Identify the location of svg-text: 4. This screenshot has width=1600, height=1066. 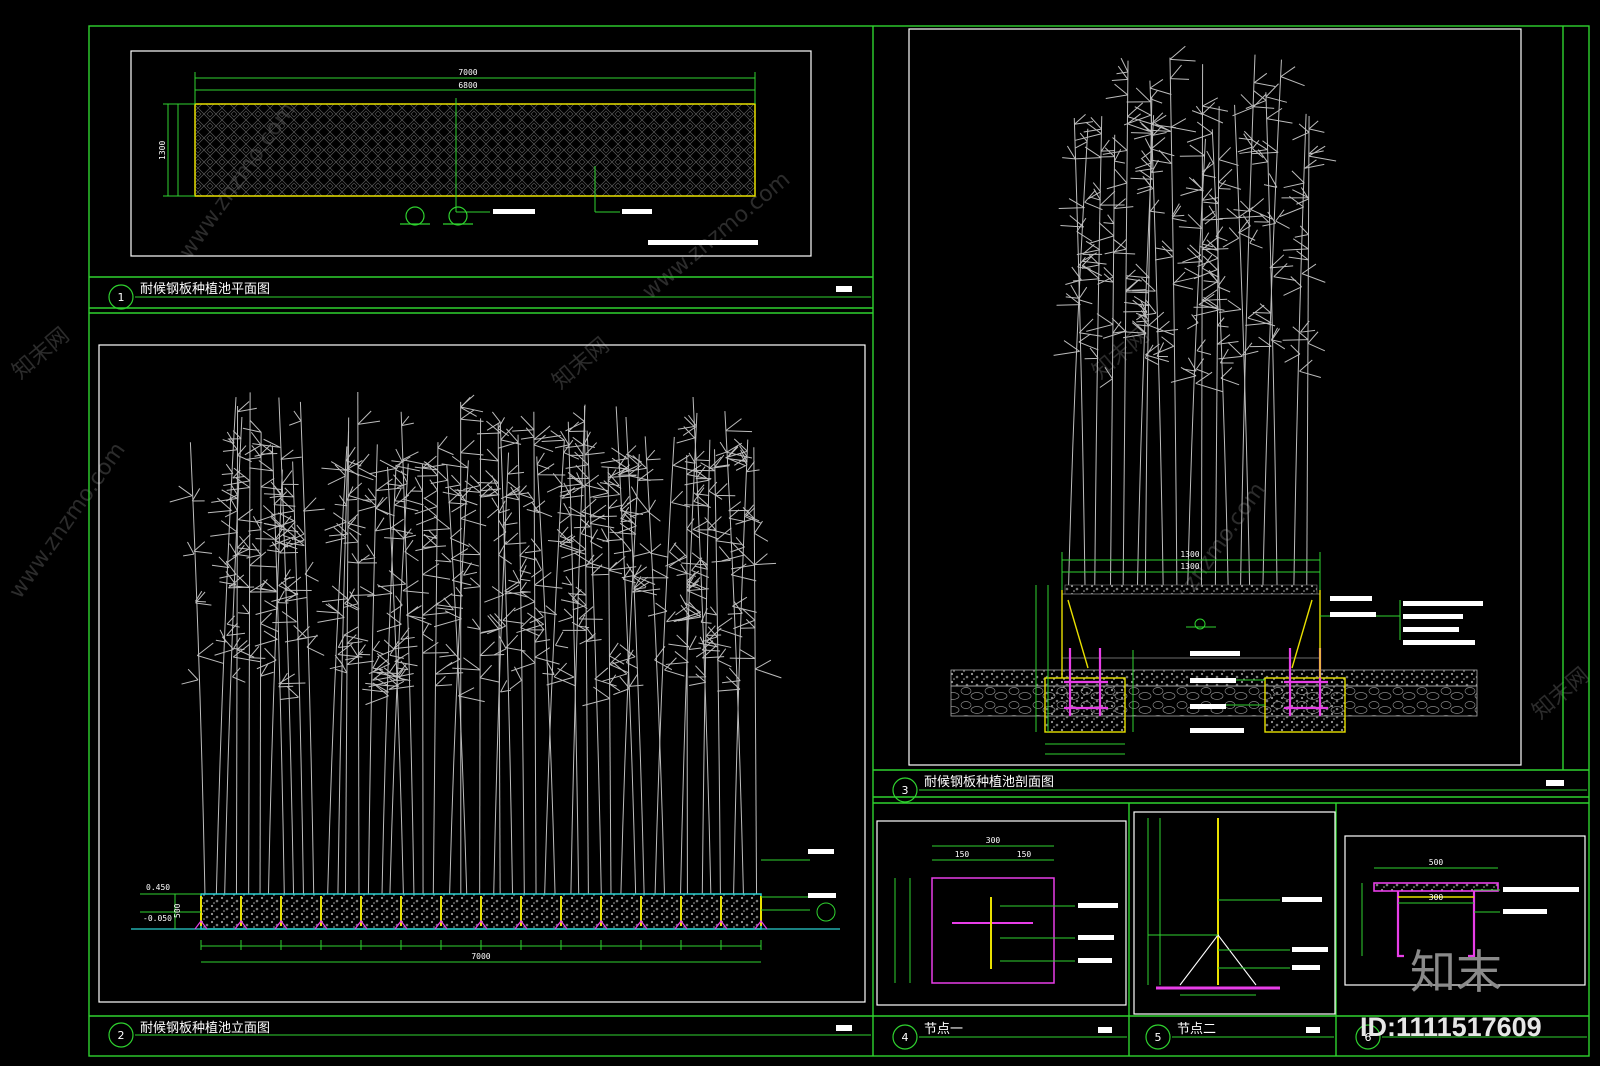
(905, 1037).